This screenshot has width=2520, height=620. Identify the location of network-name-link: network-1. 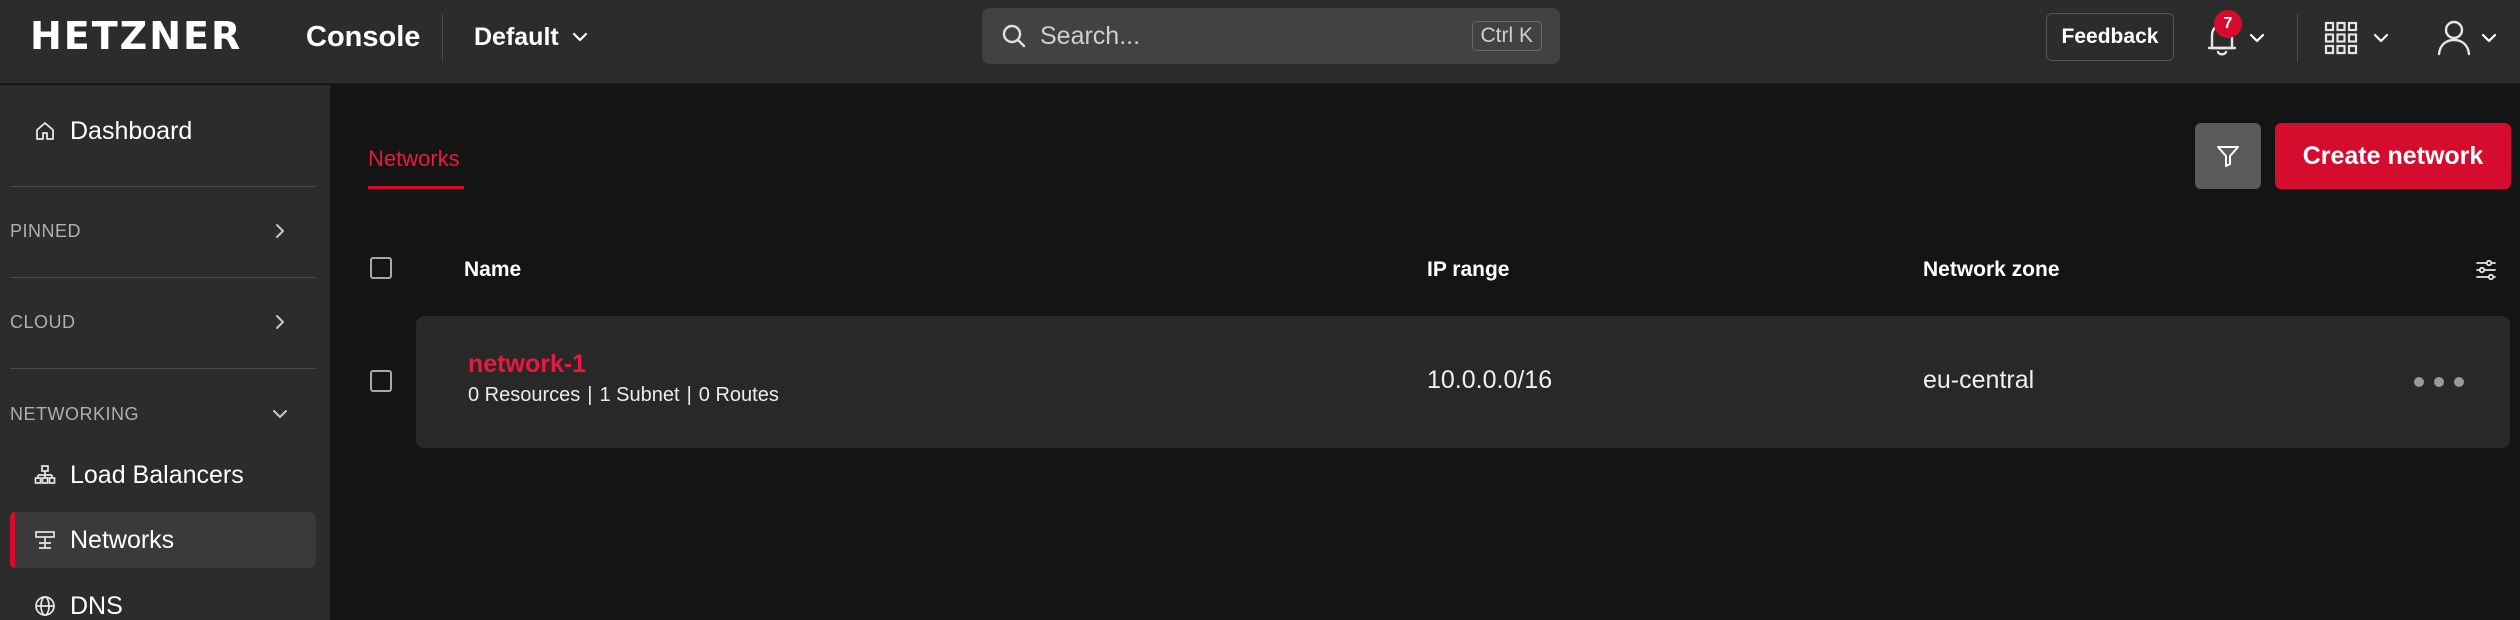
(527, 364).